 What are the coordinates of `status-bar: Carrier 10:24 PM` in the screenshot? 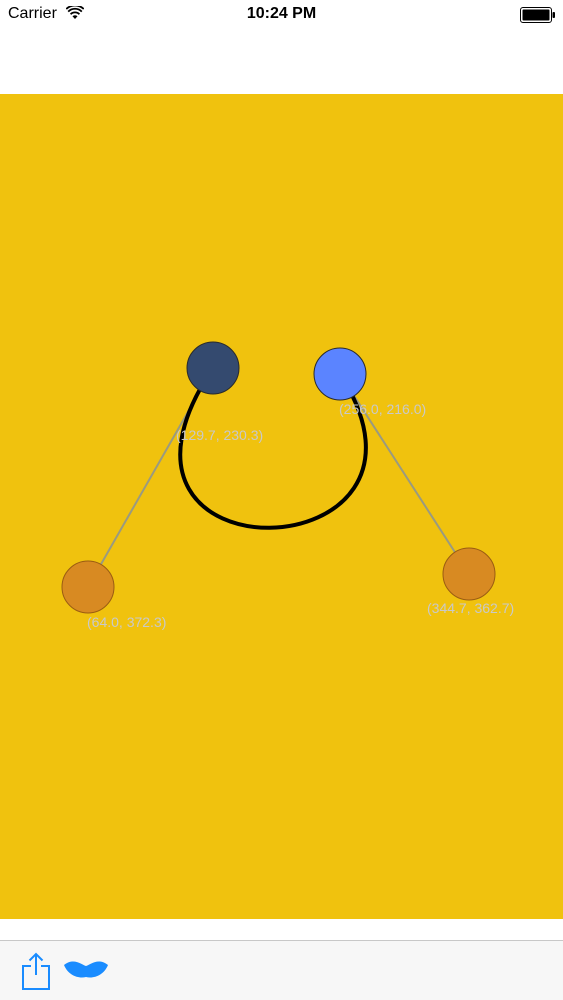 It's located at (281, 15).